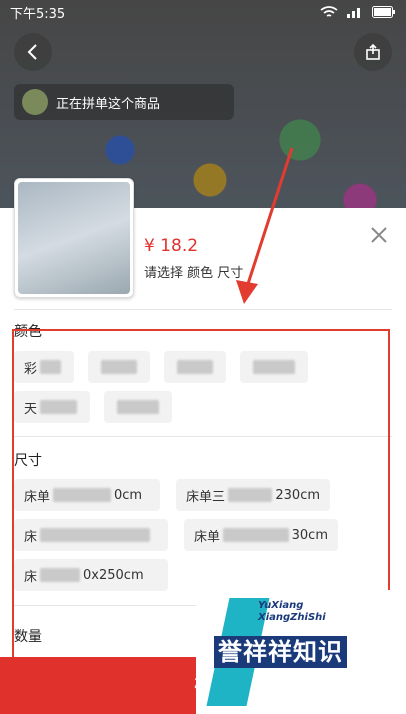  Describe the element at coordinates (292, 611) in the screenshot. I see `watermark-english: YuXiang XiangZhiShi` at that location.